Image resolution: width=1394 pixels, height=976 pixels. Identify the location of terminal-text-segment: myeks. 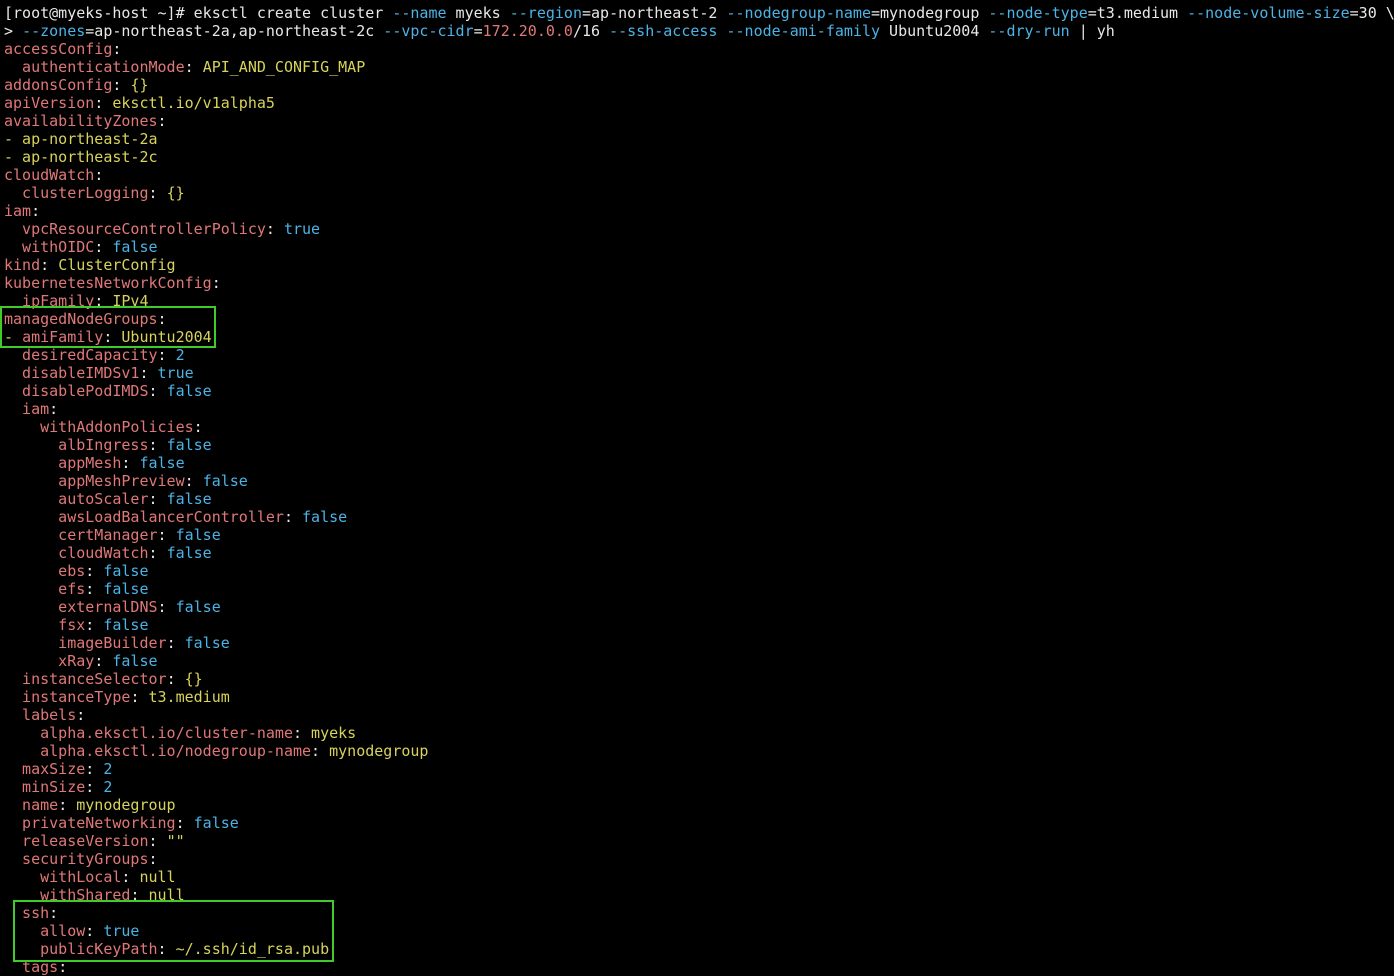
(478, 13).